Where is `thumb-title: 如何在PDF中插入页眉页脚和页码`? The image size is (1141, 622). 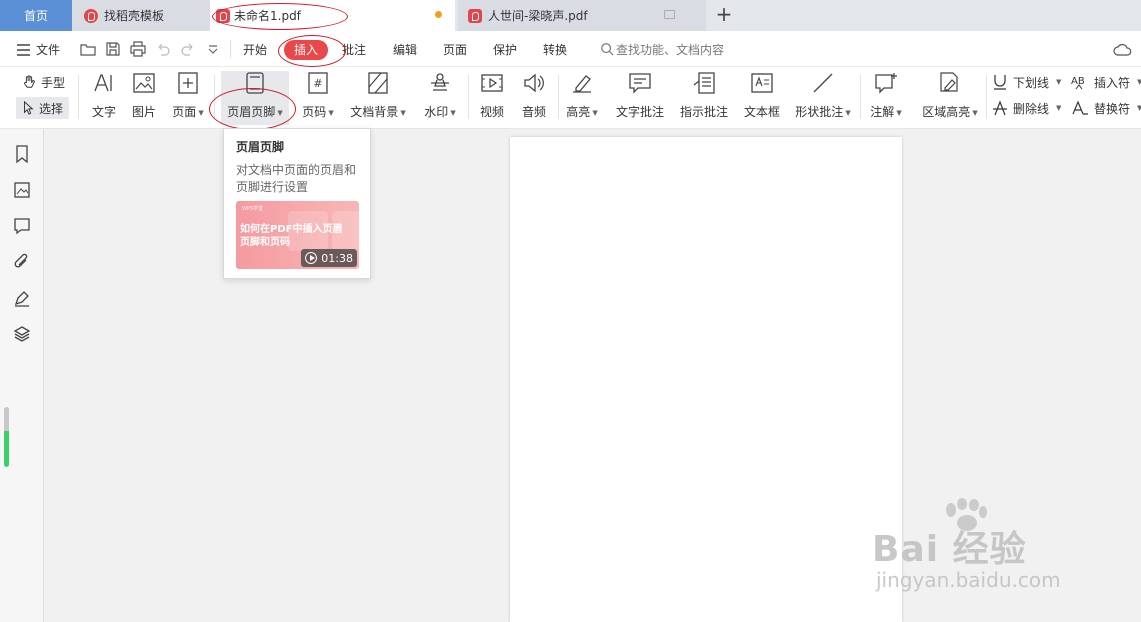
thumb-title: 如何在PDF中插入页眉页脚和页码 is located at coordinates (291, 236).